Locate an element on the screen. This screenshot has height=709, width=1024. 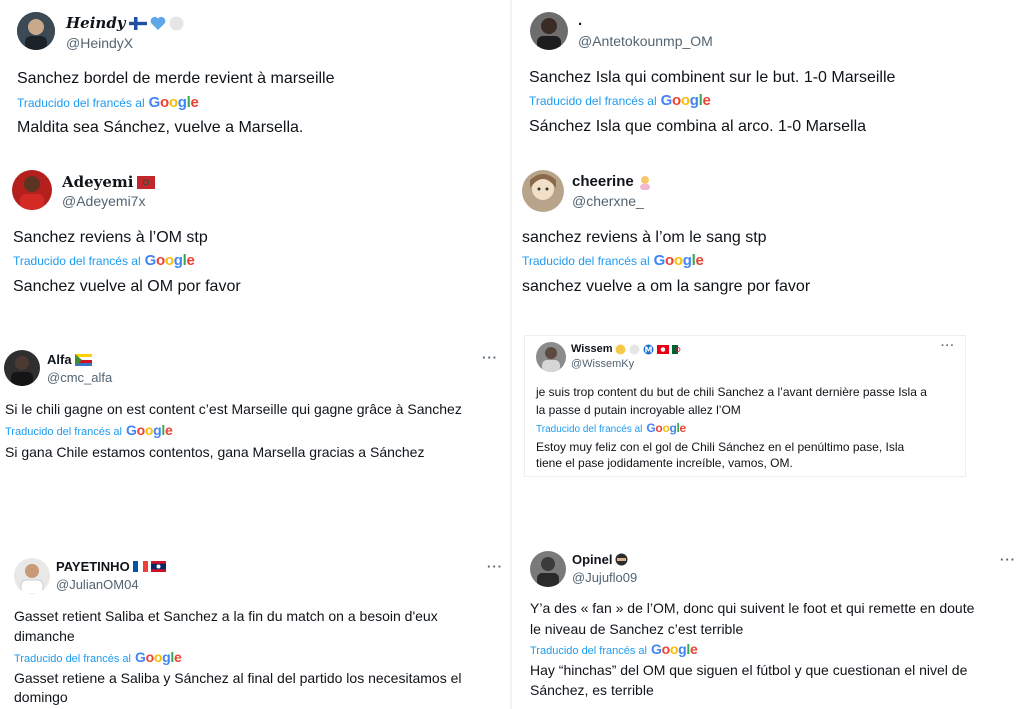
translated-text: sanchez vuelve a om la sangre por favor is located at coordinates (666, 286).